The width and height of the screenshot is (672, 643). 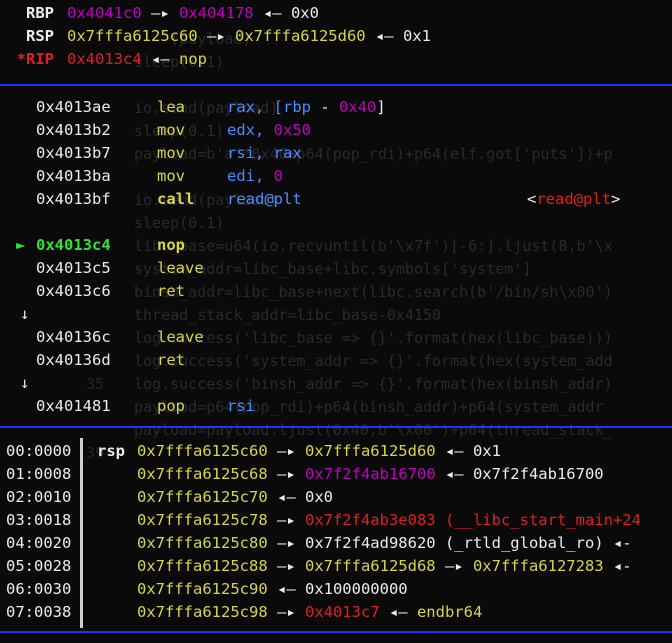 I want to click on register-deref-value: 0x404178, so click(x=216, y=13).